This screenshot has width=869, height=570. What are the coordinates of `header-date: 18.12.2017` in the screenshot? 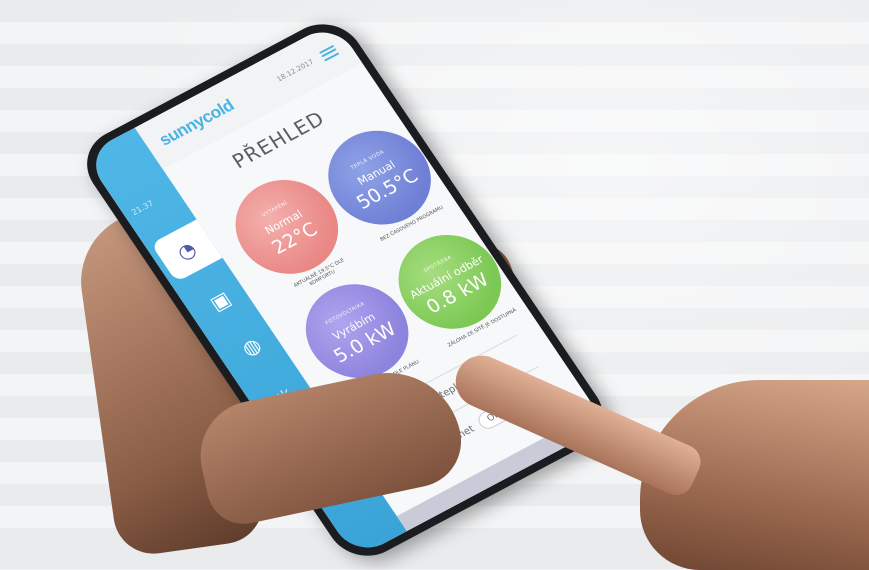 It's located at (295, 70).